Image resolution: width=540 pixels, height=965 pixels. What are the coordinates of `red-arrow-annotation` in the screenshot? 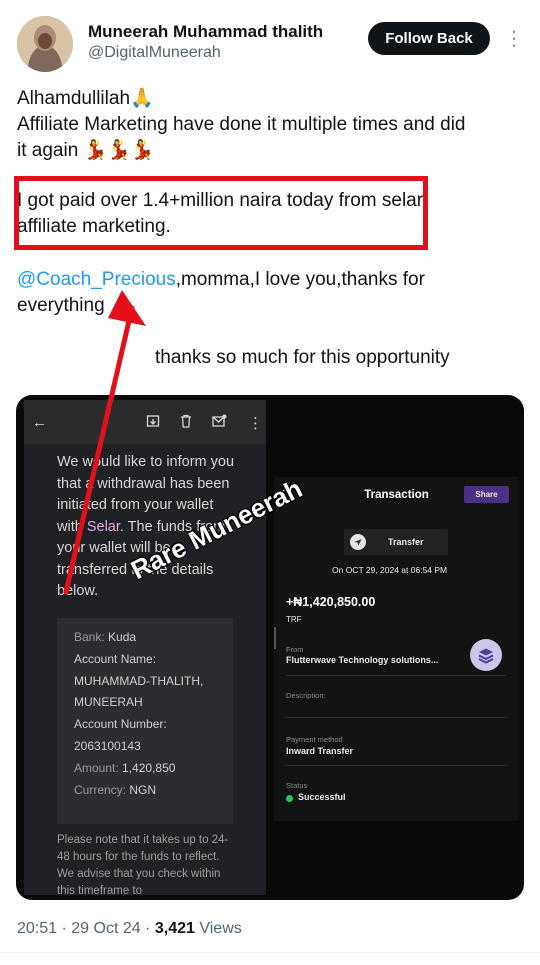 It's located at (104, 442).